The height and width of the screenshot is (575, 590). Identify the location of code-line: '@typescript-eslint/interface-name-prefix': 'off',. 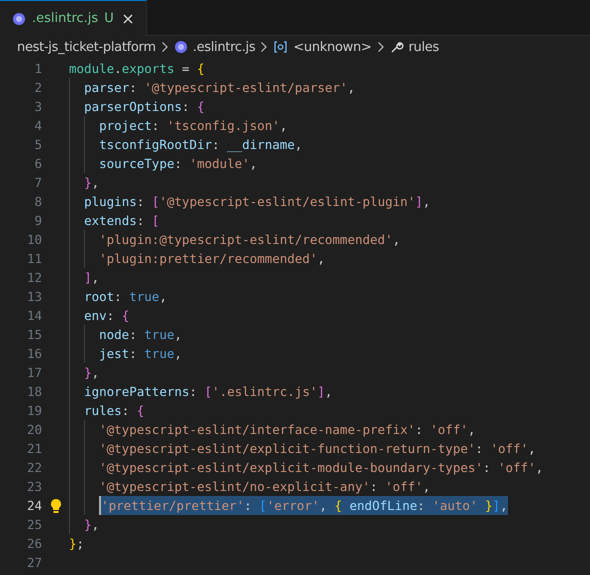
(272, 429).